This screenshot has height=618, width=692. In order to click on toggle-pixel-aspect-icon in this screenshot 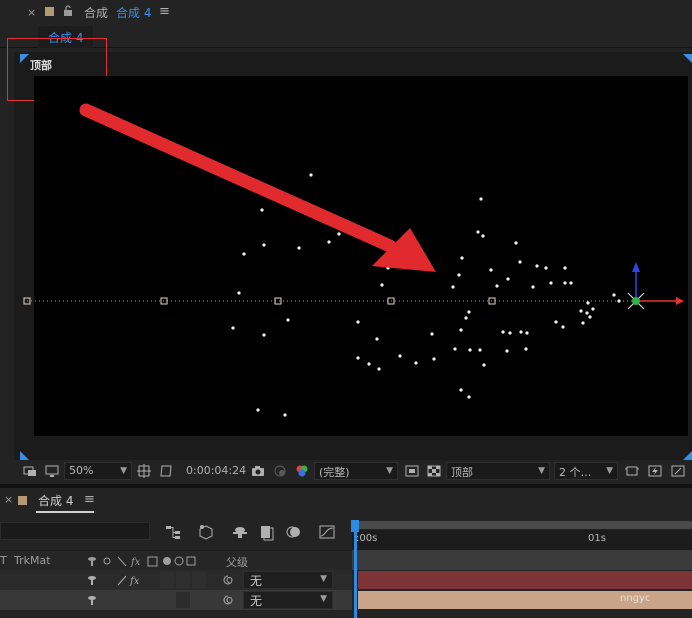, I will do `click(632, 471)`.